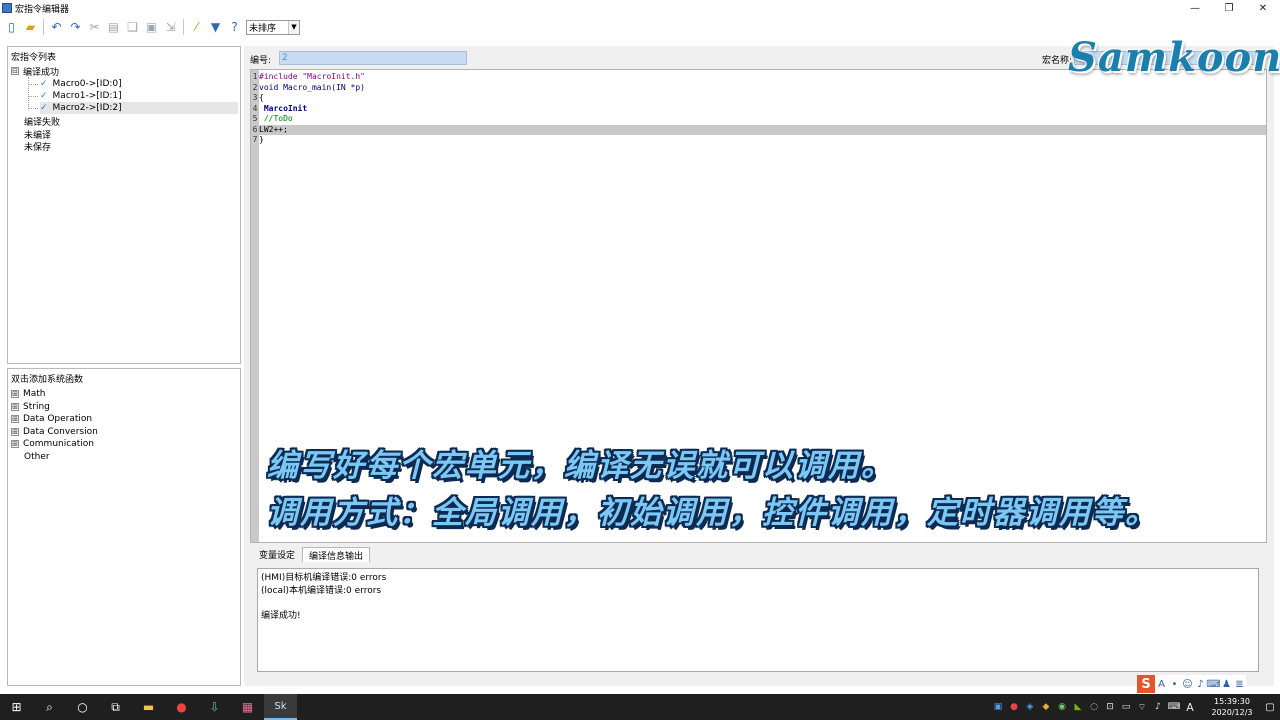  Describe the element at coordinates (758, 119) in the screenshot. I see `code-line: 5 //ToDo` at that location.